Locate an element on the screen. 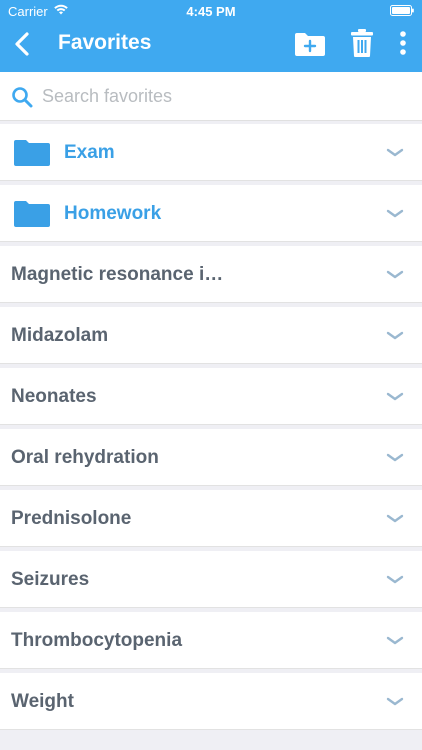 The width and height of the screenshot is (422, 750). favorite-item-label: Midazolam is located at coordinates (60, 335).